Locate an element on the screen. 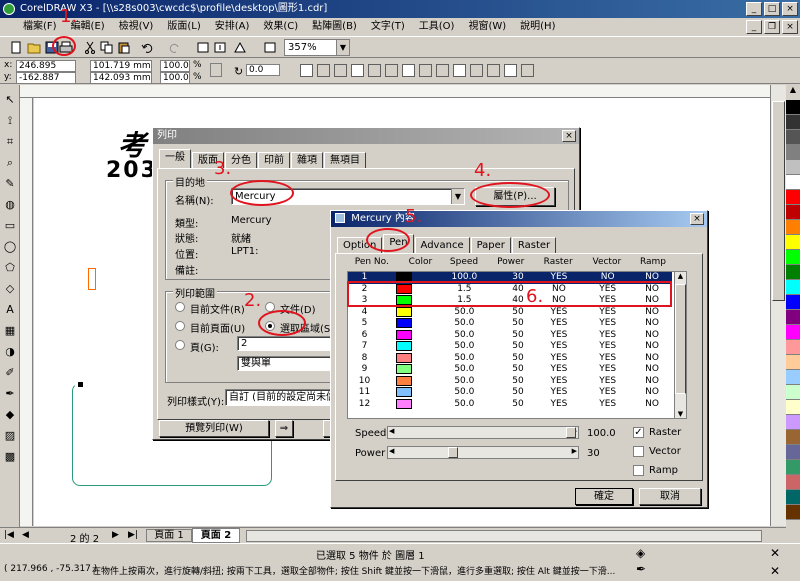 The width and height of the screenshot is (800, 581). redo-icon is located at coordinates (174, 47).